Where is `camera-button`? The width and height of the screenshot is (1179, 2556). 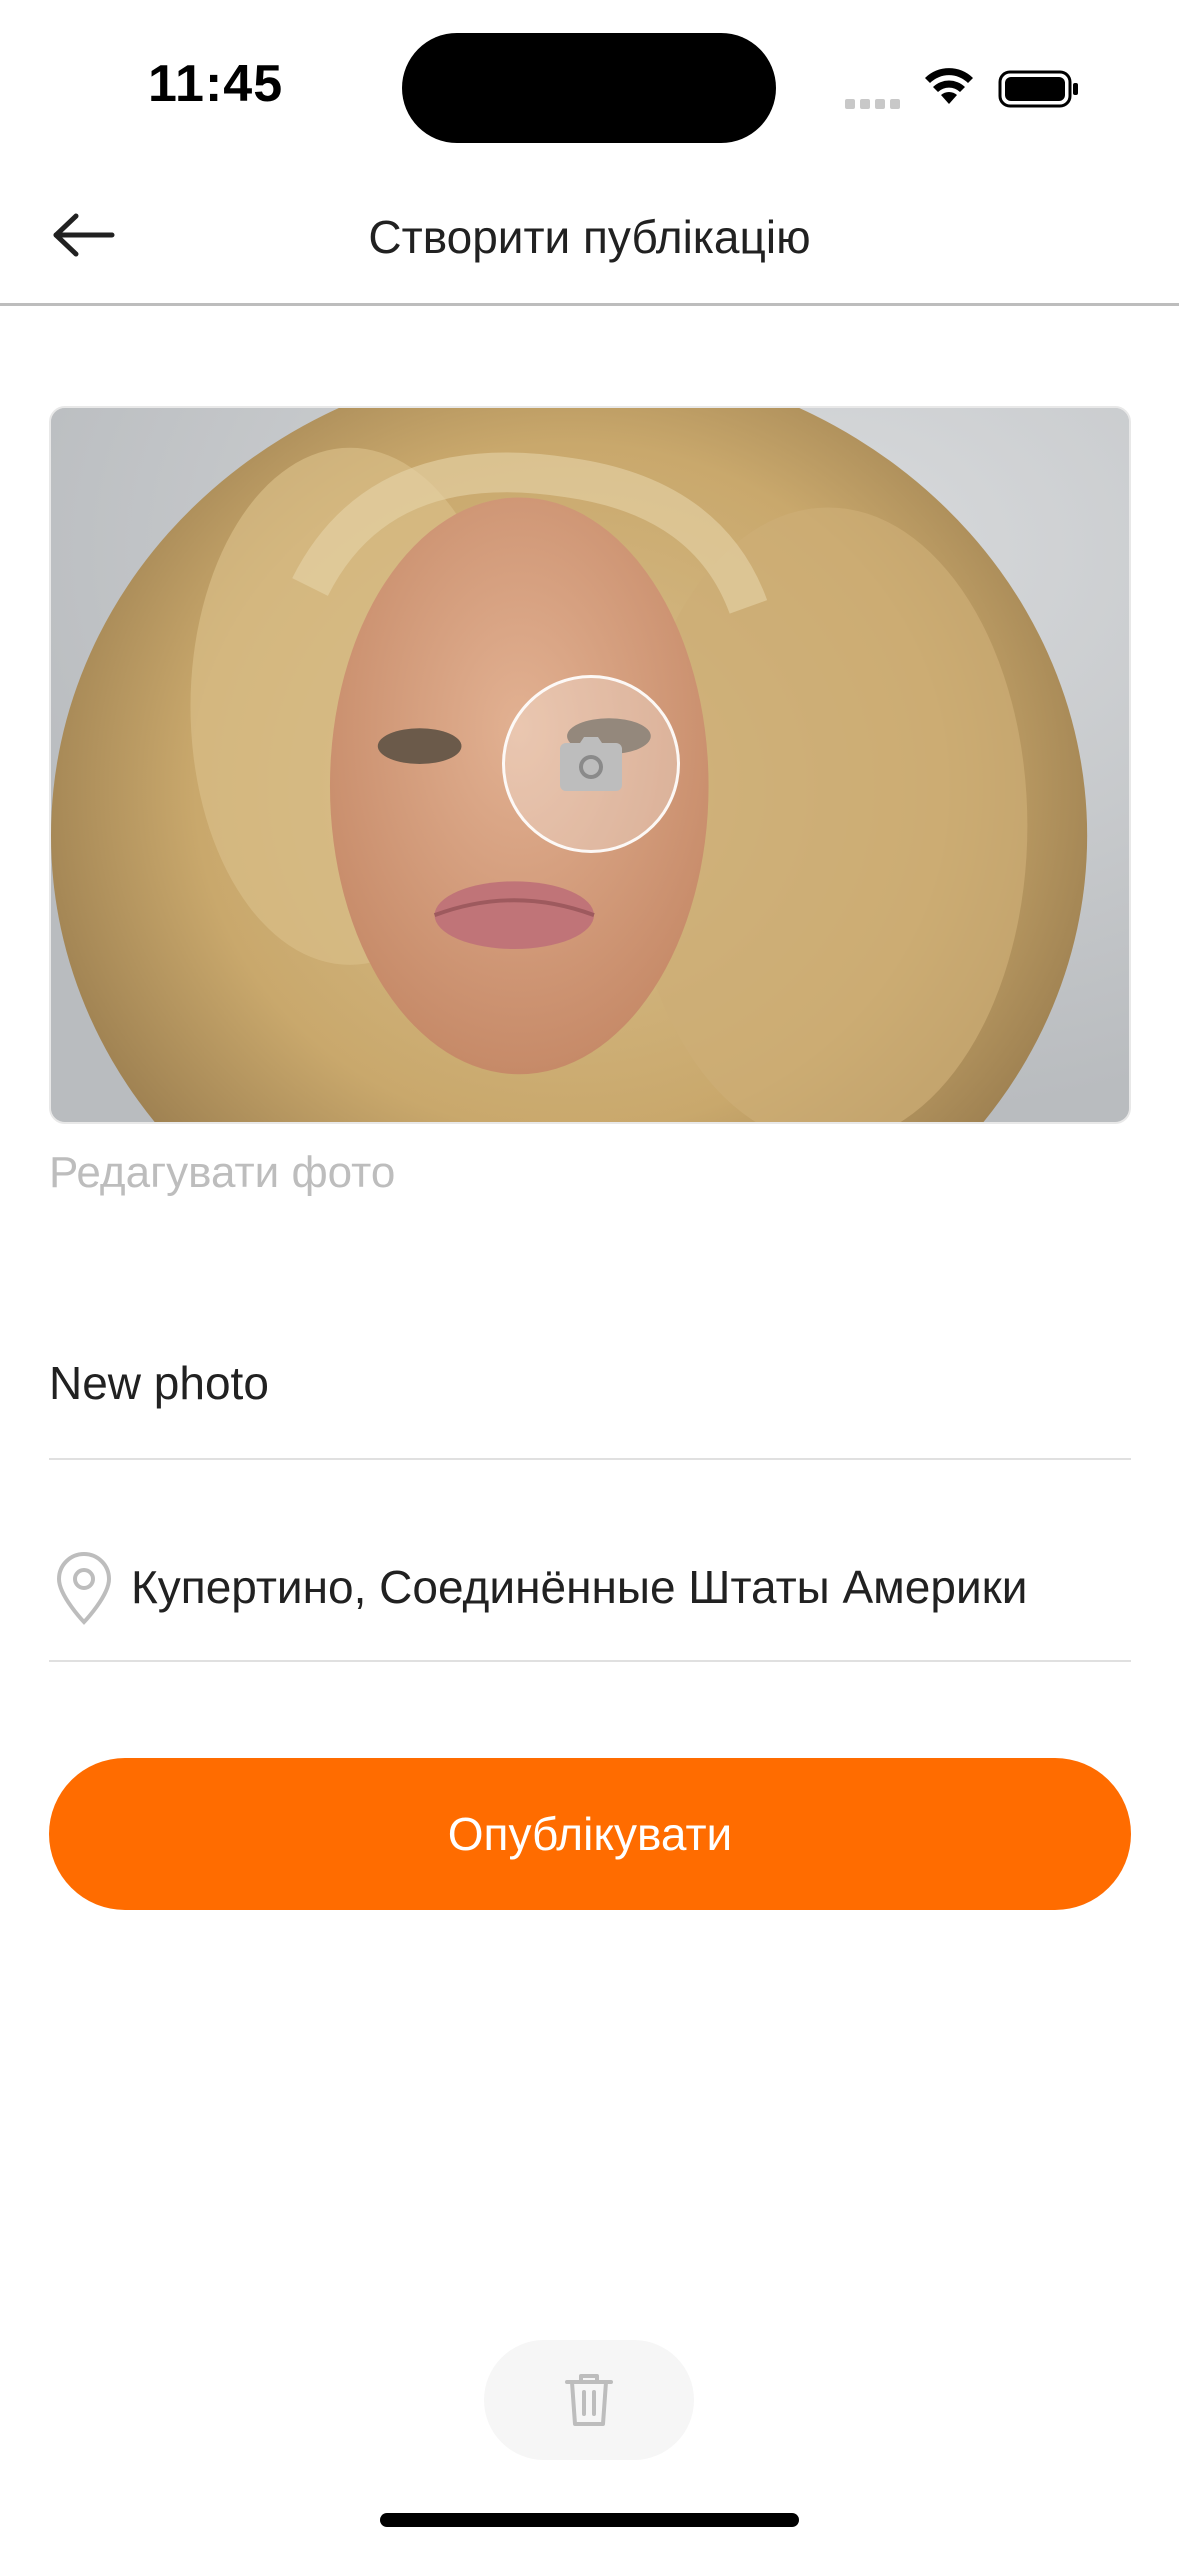 camera-button is located at coordinates (591, 764).